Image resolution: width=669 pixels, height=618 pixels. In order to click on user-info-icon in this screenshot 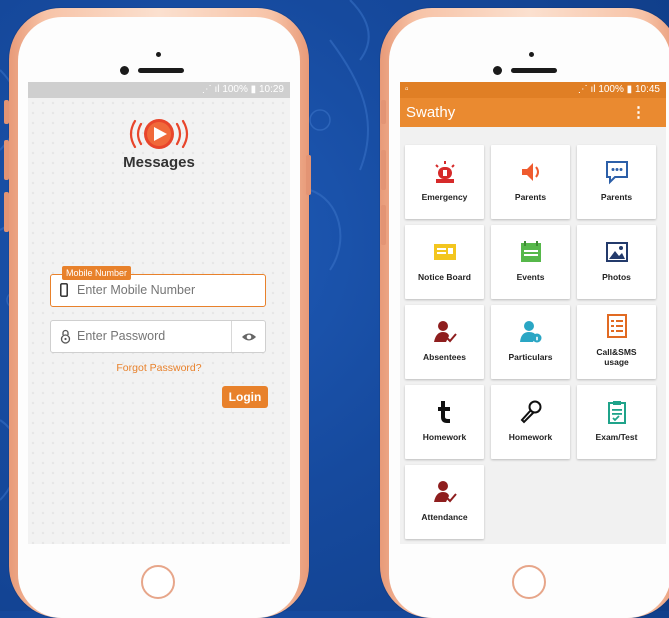, I will do `click(530, 332)`.